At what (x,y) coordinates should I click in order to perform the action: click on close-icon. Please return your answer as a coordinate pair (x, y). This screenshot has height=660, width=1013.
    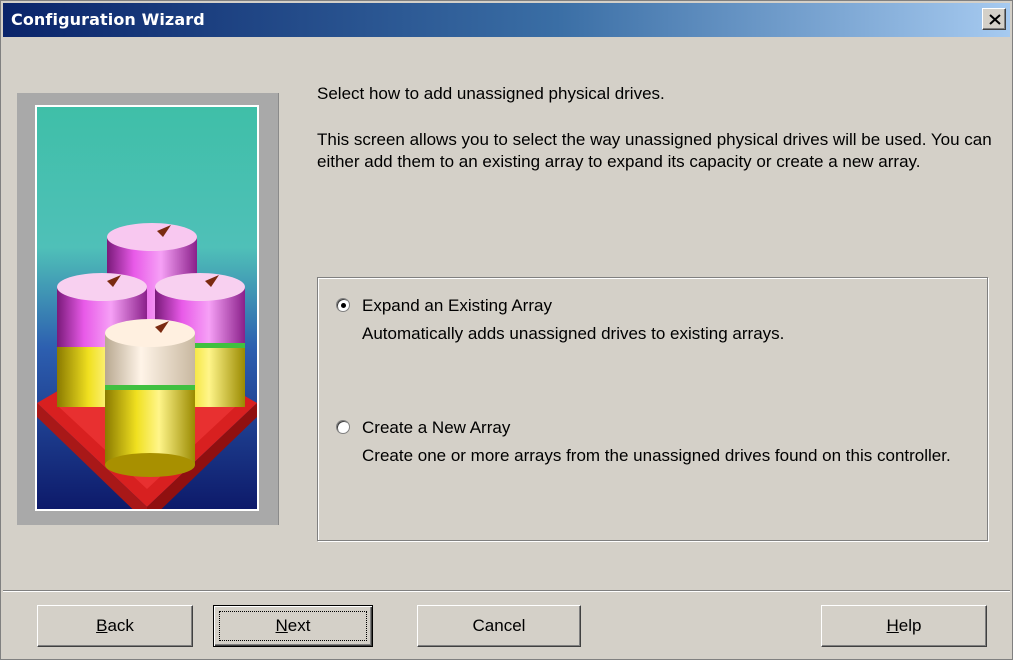
    Looking at the image, I should click on (995, 19).